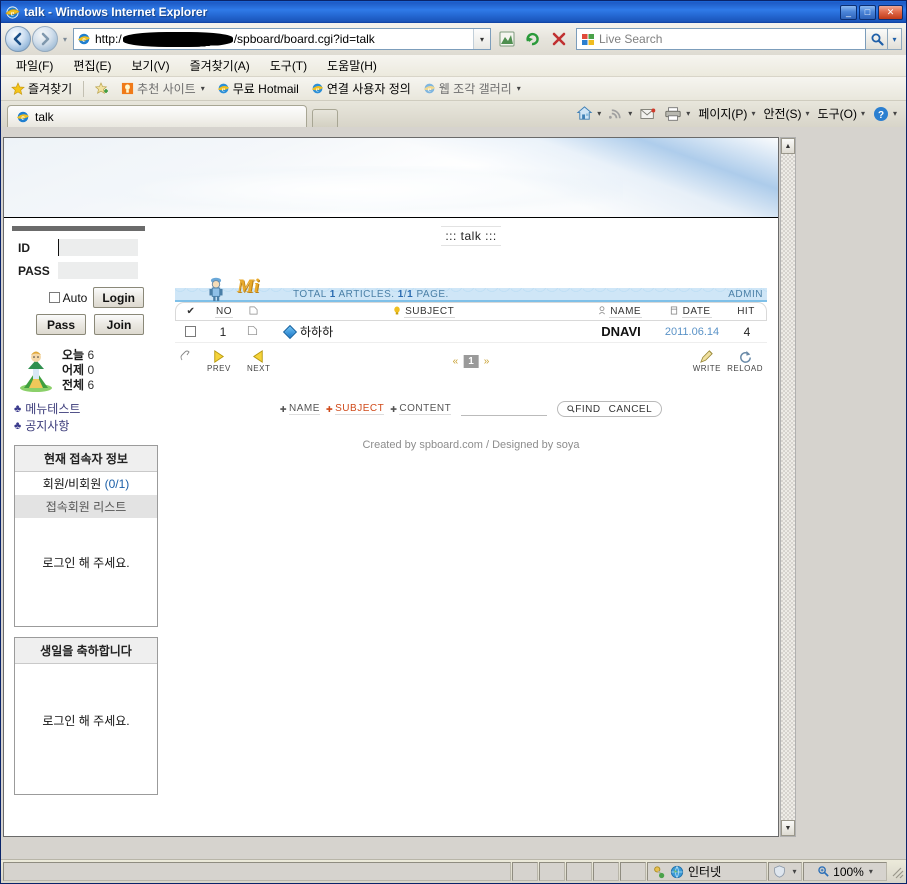 This screenshot has height=884, width=907. Describe the element at coordinates (788, 828) in the screenshot. I see `scroll-down-button: ▼` at that location.